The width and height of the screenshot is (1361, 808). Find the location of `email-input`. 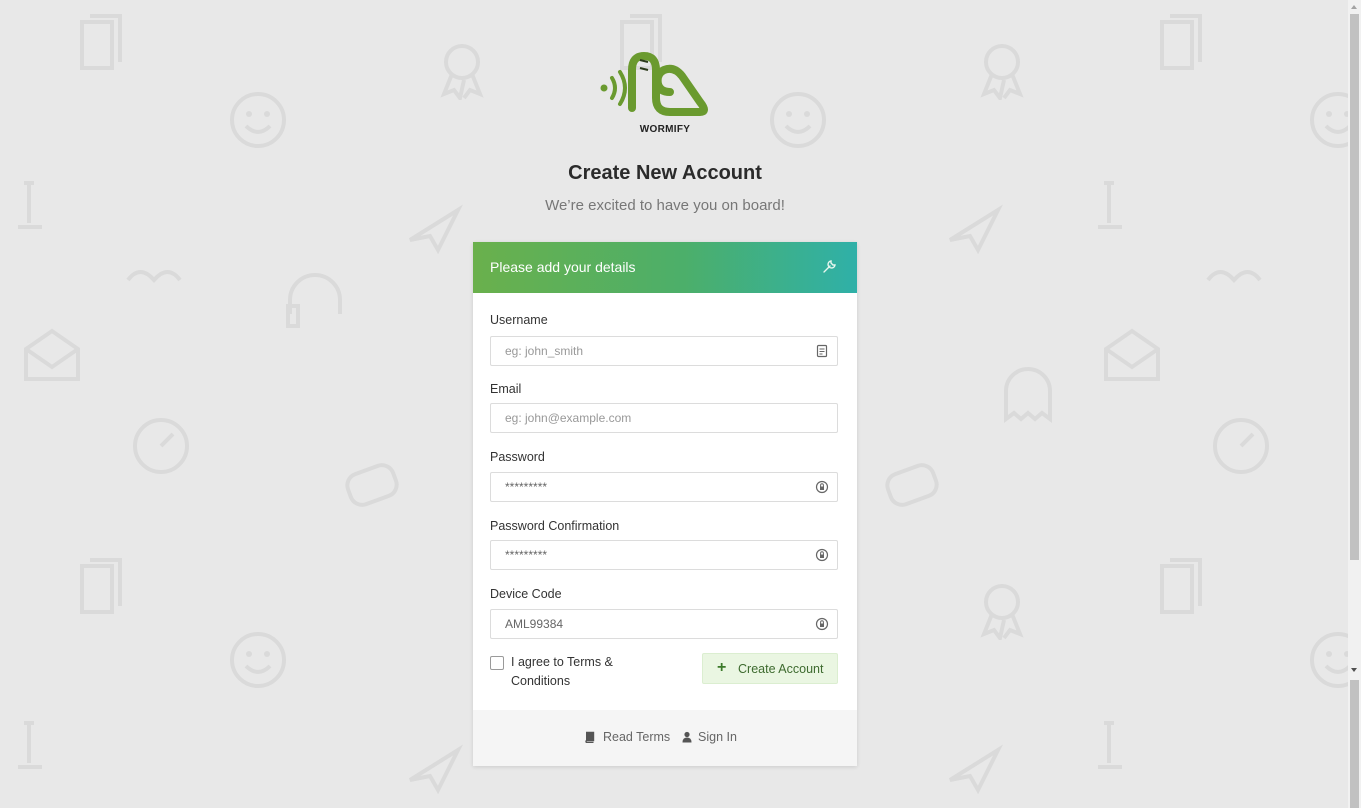

email-input is located at coordinates (651, 418).